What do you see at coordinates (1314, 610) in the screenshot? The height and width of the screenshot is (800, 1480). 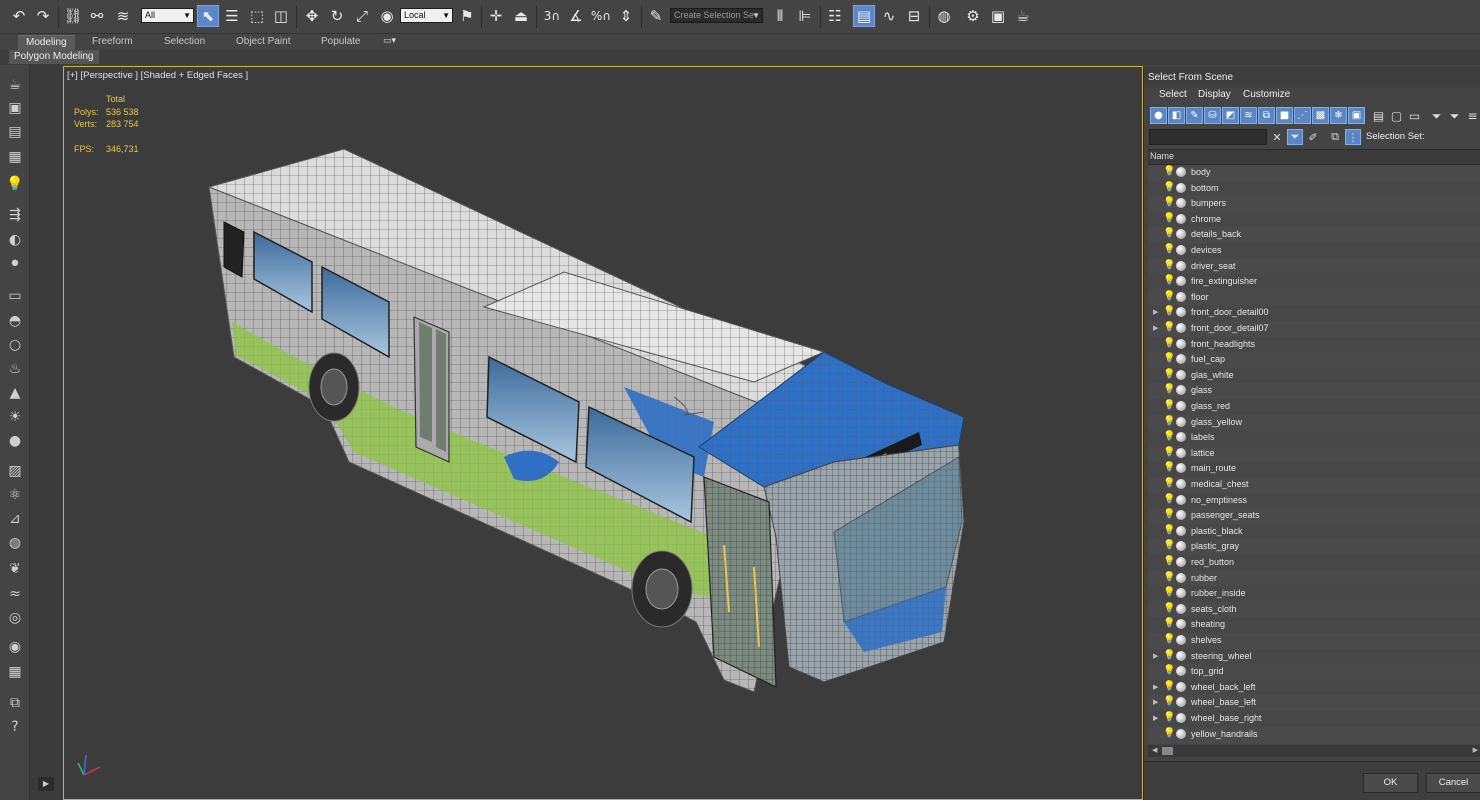 I see `list-item: 💡 seats_cloth` at bounding box center [1314, 610].